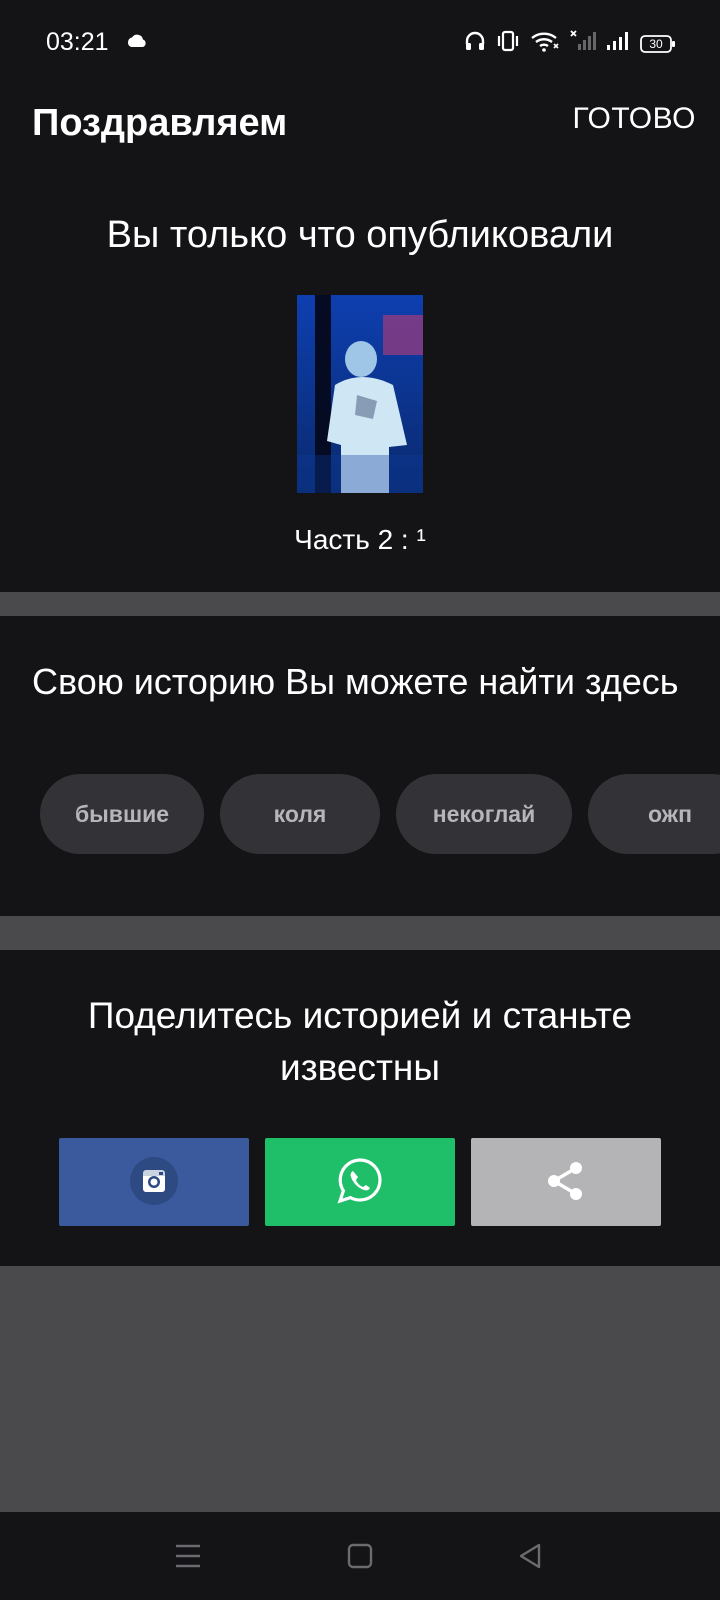 The image size is (720, 1600). I want to click on share-title: Поделитесь историей и станьте известны, so click(360, 1041).